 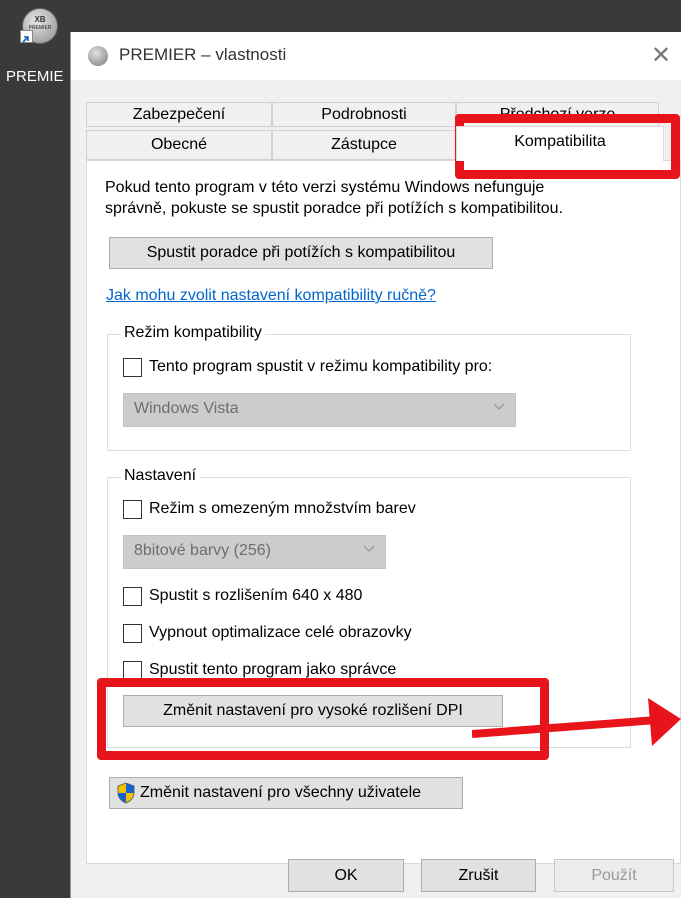 What do you see at coordinates (186, 408) in the screenshot?
I see `compatibility-os-value: Windows Vista` at bounding box center [186, 408].